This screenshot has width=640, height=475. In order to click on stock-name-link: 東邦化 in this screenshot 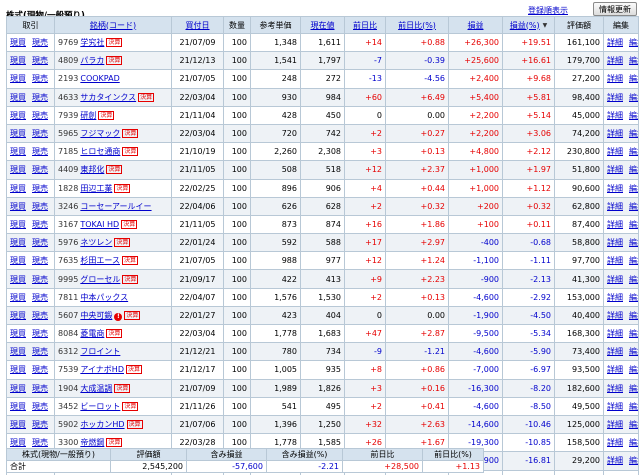, I will do `click(92, 169)`.